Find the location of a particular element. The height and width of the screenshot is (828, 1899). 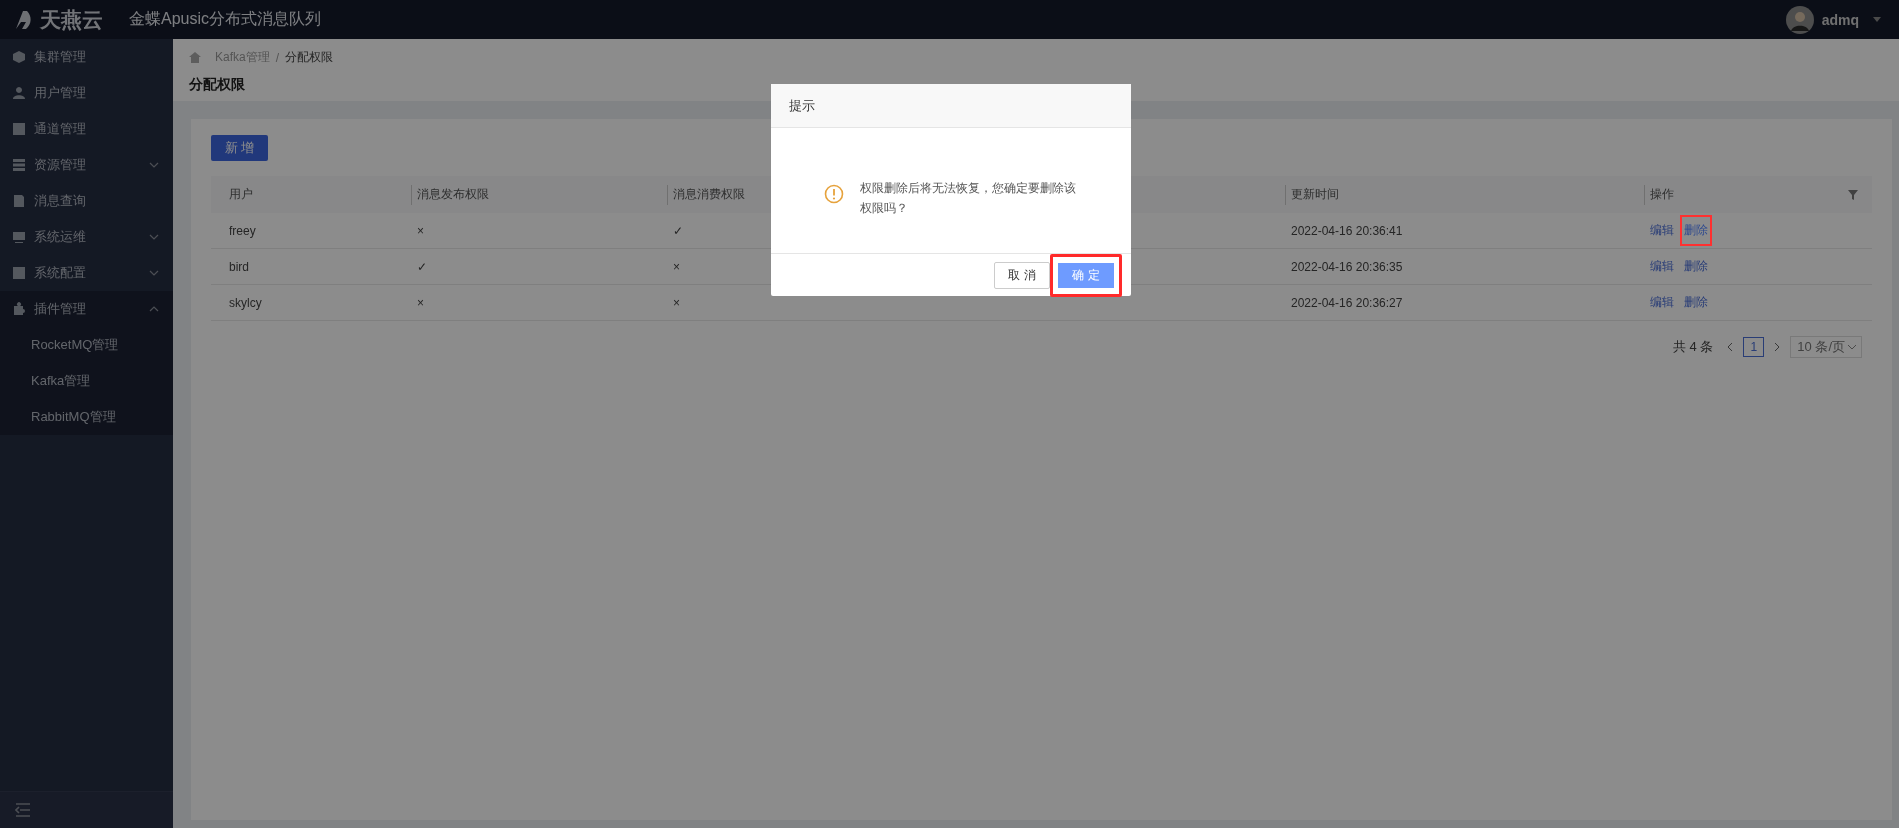

warning-icon is located at coordinates (834, 194).